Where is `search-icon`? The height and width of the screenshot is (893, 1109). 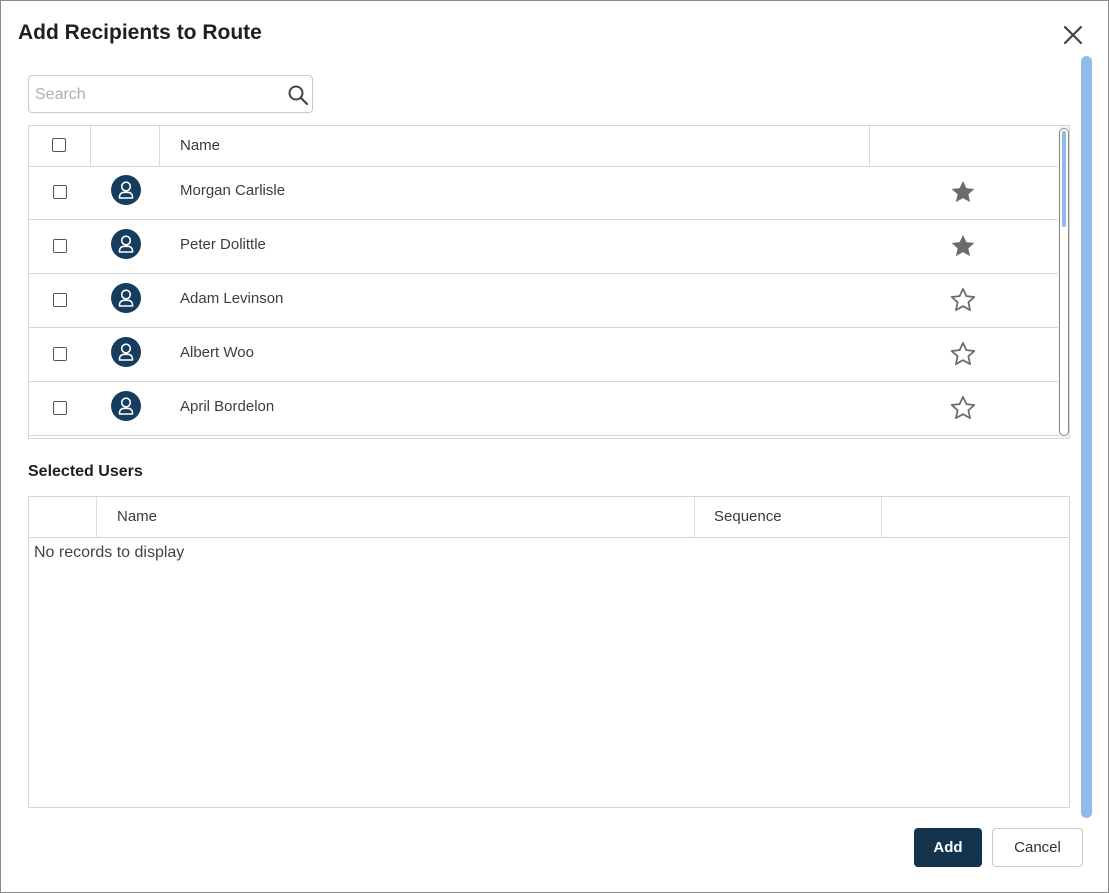
search-icon is located at coordinates (298, 95).